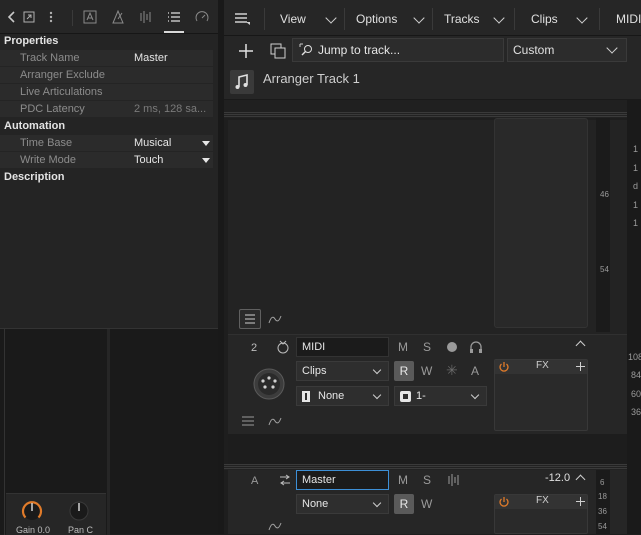  Describe the element at coordinates (29, 17) in the screenshot. I see `expand-icon` at that location.